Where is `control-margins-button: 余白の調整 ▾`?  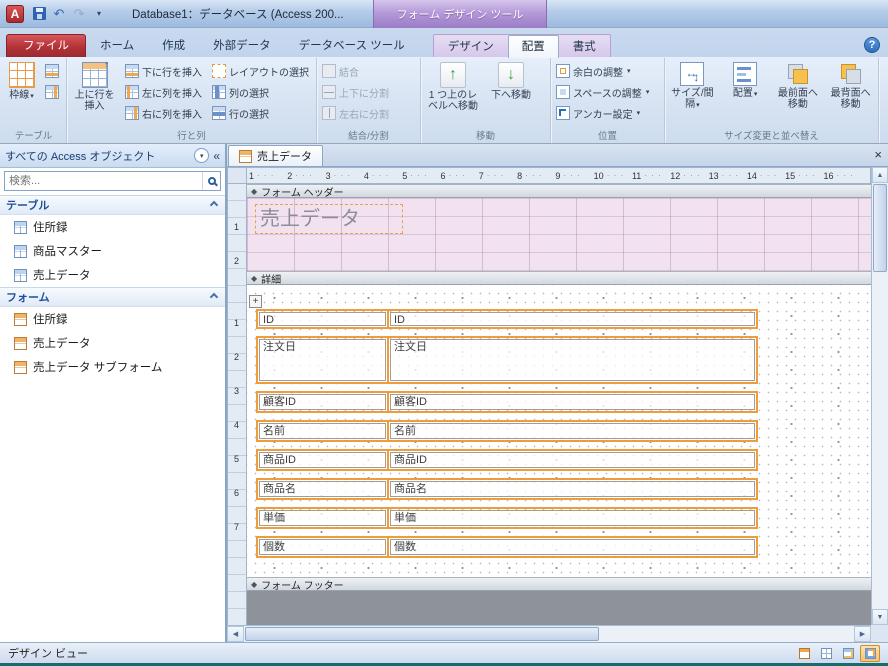
control-margins-button: 余白の調整 ▾ is located at coordinates (603, 71).